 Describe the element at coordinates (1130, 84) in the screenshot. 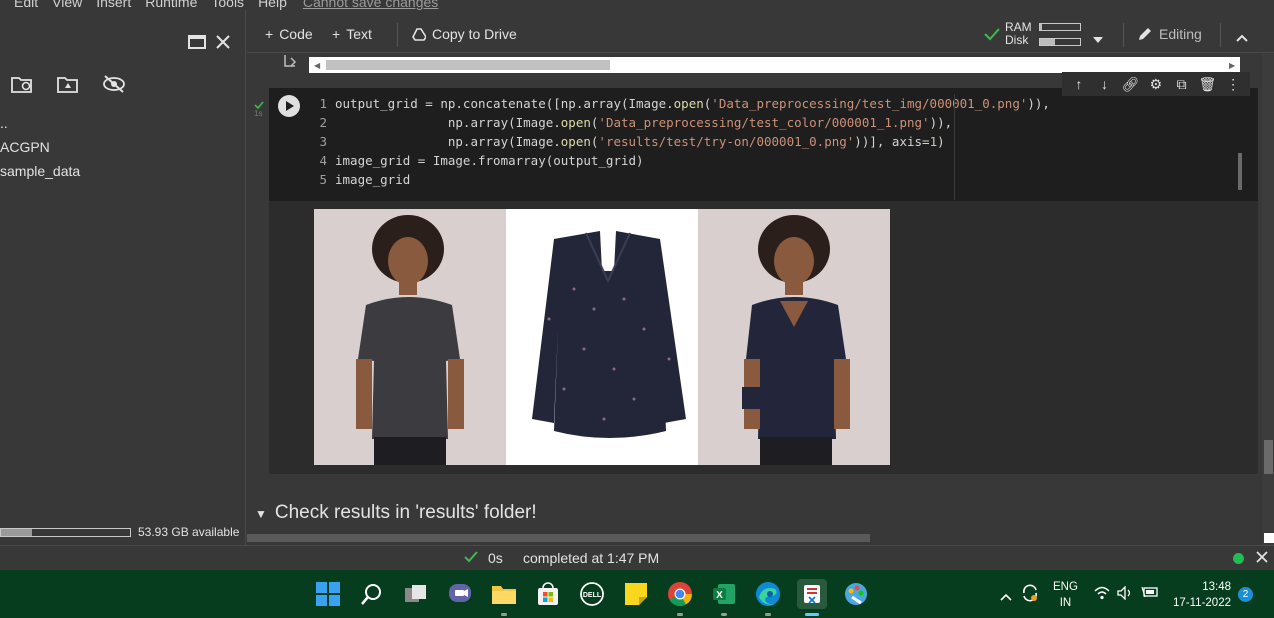

I see `link-icon: 🔗︎` at that location.